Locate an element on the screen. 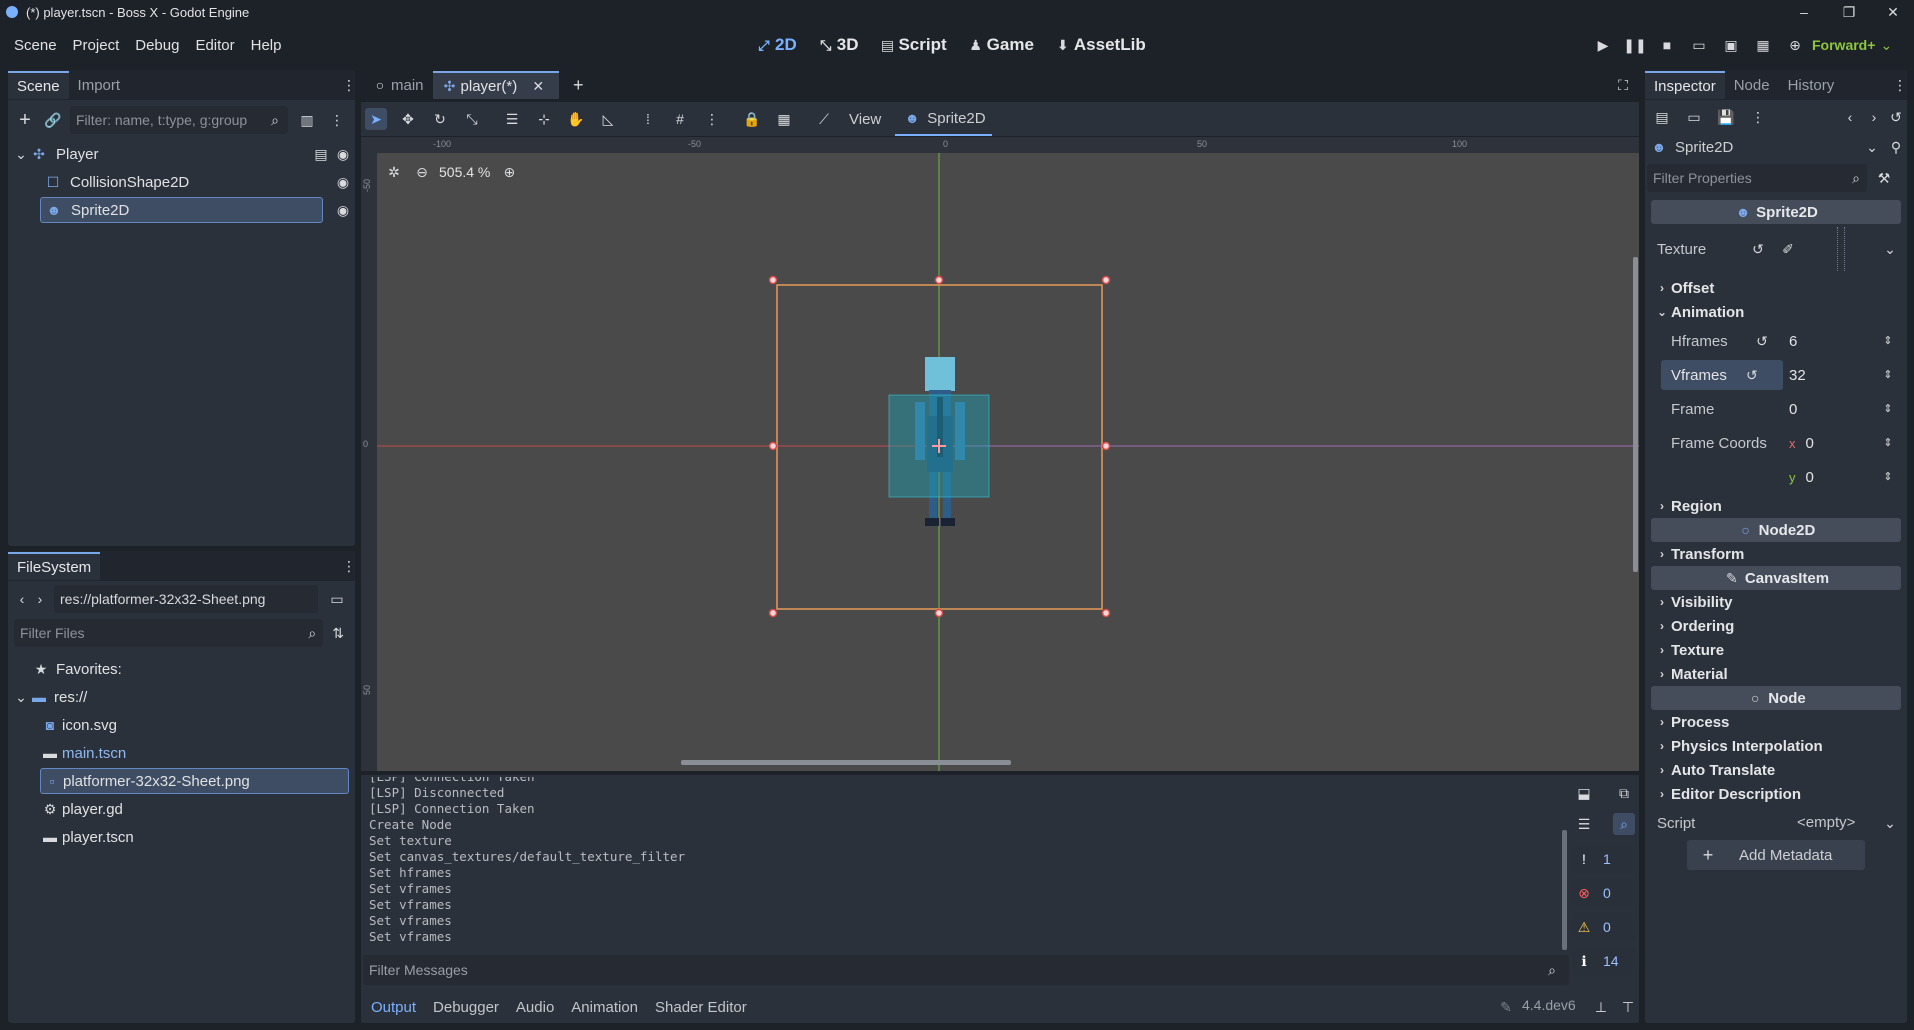  category-editor-description: › Editor Description is located at coordinates (1776, 794).